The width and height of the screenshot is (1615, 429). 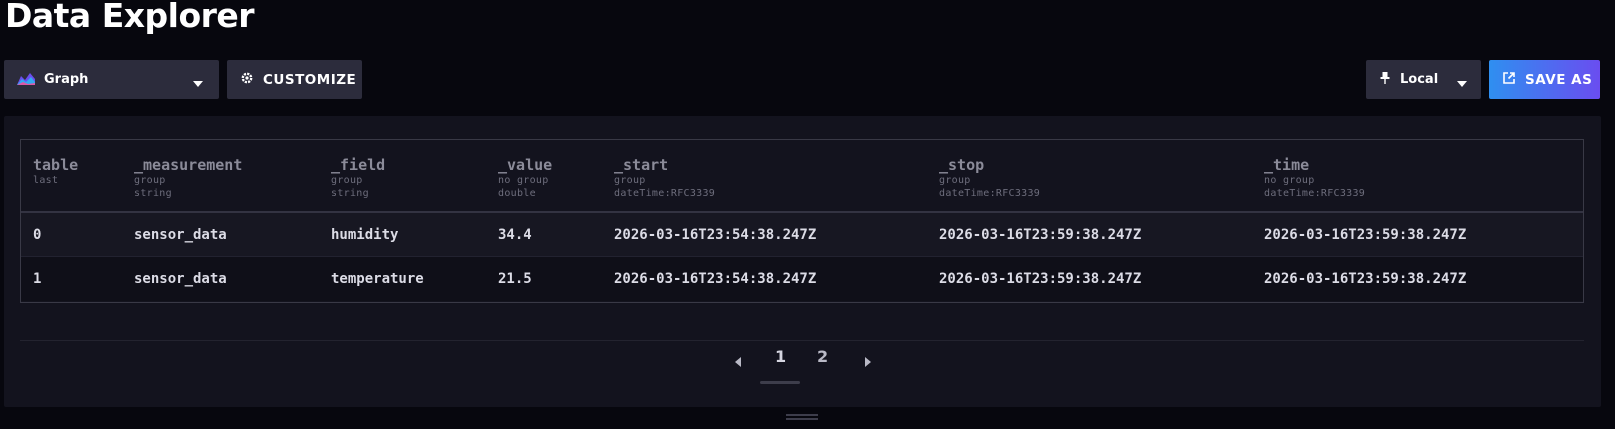 I want to click on column-header-time: _time no group dateTime:RFC3339, so click(x=1314, y=170).